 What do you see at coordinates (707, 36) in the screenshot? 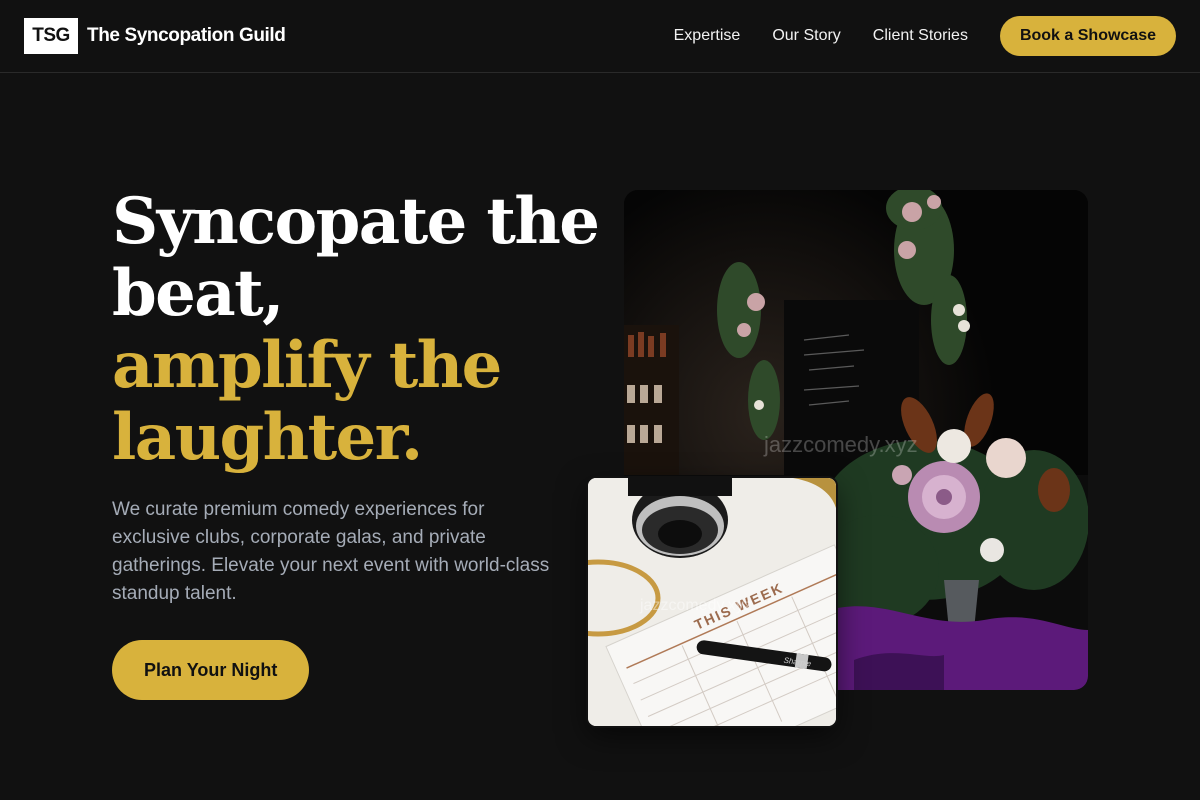
I see `nav-link-expertise: Expertise` at bounding box center [707, 36].